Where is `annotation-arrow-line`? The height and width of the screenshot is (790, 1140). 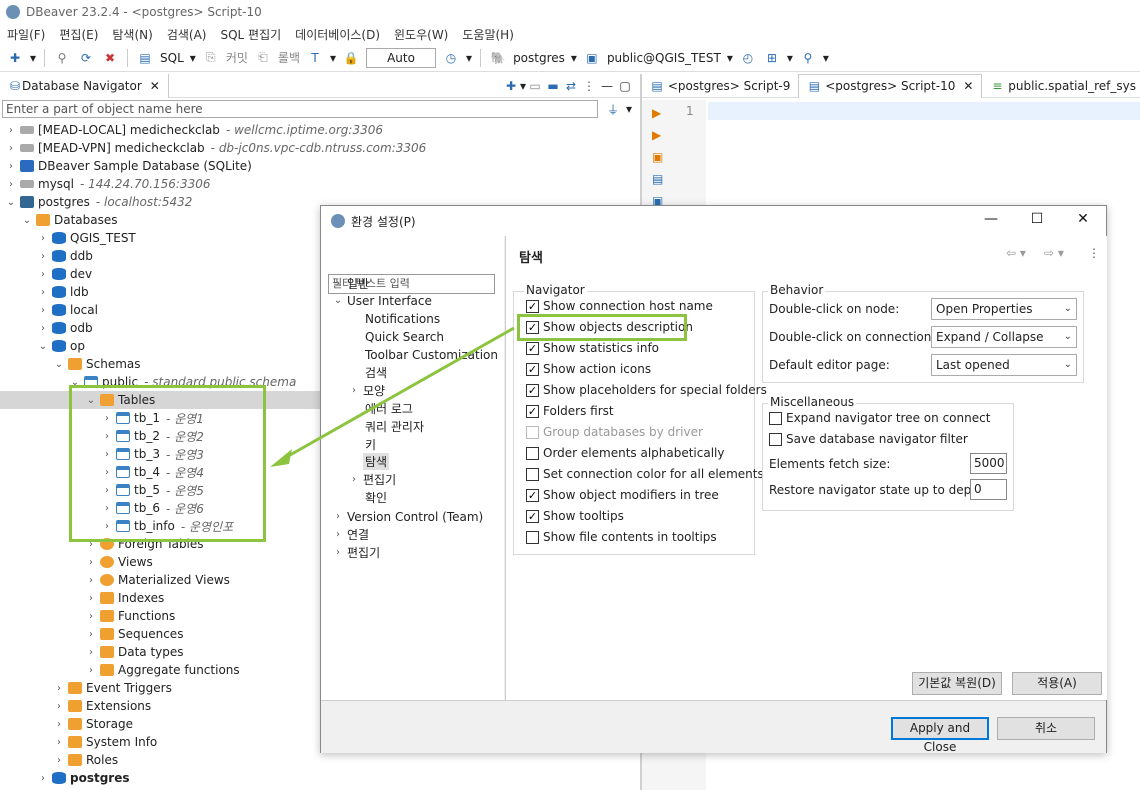
annotation-arrow-line is located at coordinates (398, 393).